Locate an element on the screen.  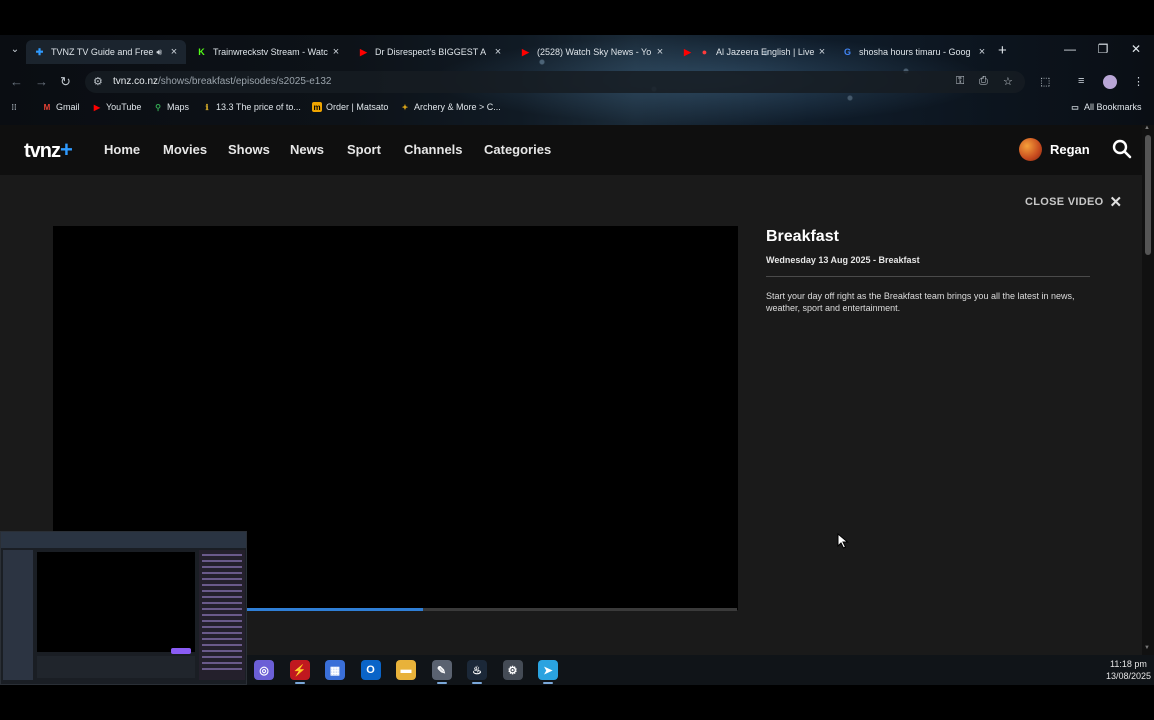
episode-title: Breakfast is located at coordinates (802, 236).